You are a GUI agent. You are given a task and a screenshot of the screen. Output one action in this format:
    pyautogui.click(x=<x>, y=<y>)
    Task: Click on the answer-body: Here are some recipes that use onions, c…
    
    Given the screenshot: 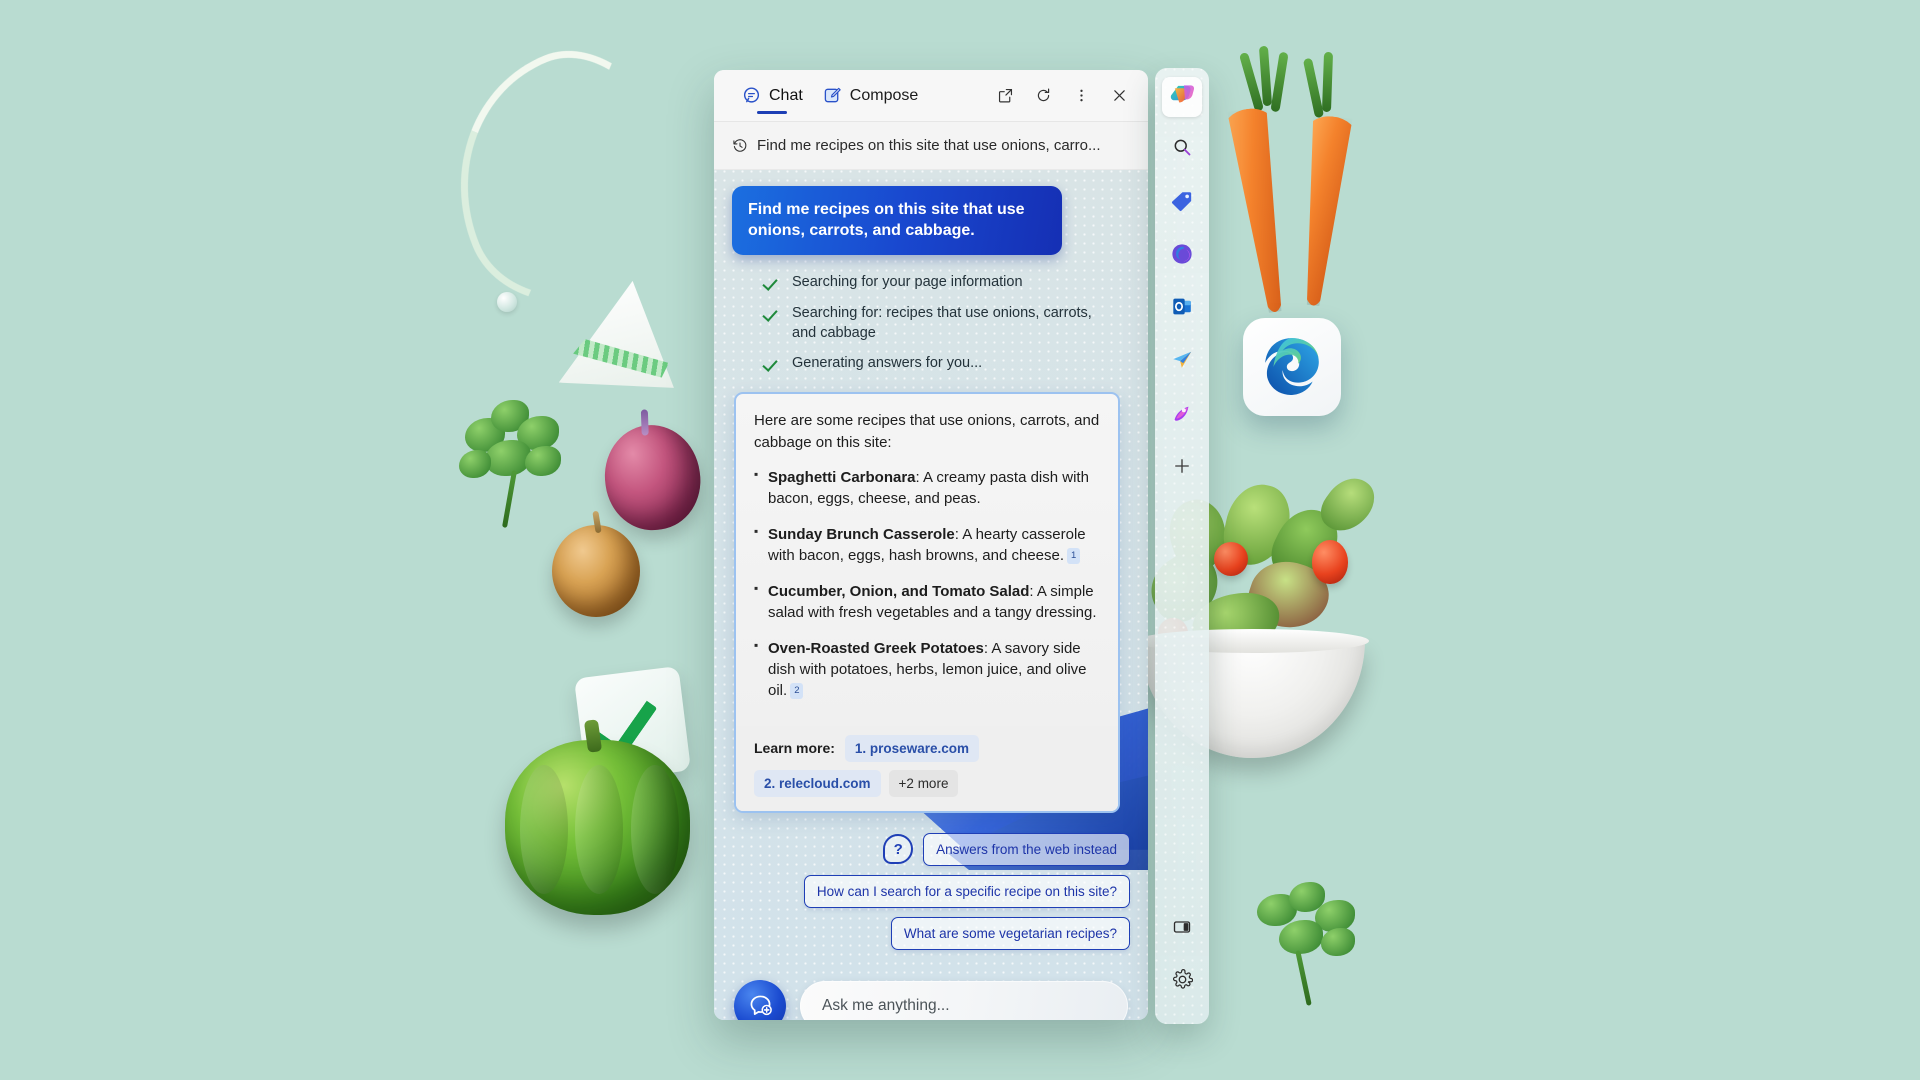 What is the action you would take?
    pyautogui.click(x=927, y=560)
    